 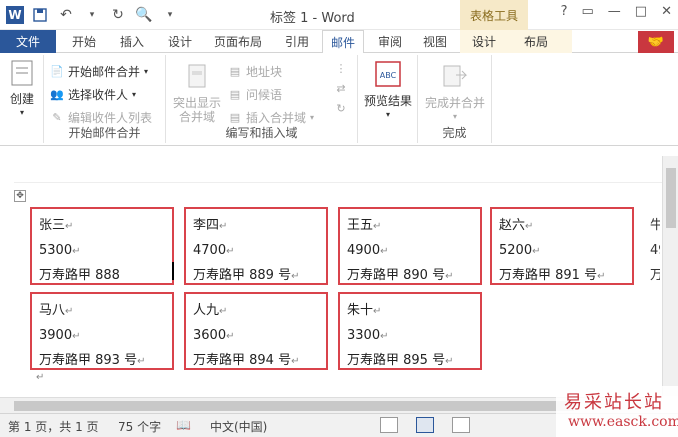 What do you see at coordinates (512, 225) in the screenshot?
I see `label-name: 赵六` at bounding box center [512, 225].